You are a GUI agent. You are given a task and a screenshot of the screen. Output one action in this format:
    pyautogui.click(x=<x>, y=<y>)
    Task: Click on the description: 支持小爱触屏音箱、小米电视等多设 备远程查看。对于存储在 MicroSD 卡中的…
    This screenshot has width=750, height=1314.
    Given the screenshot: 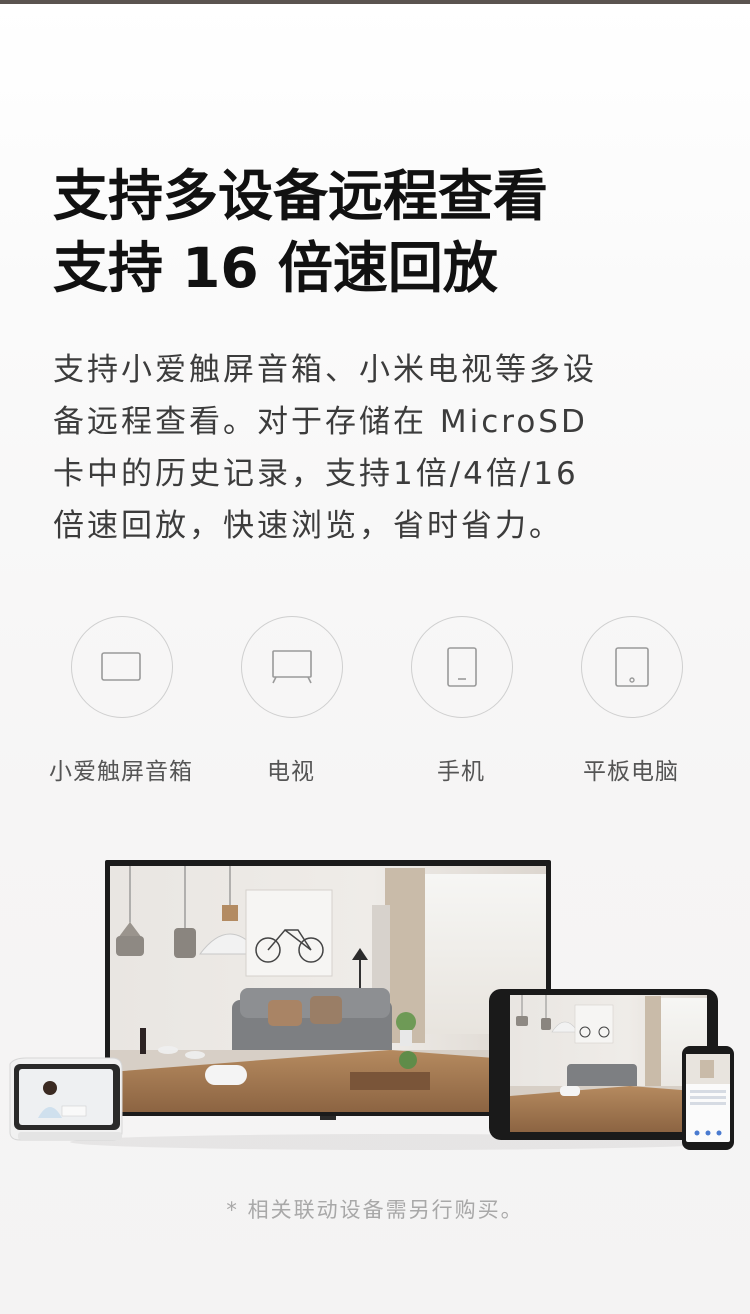 What is the action you would take?
    pyautogui.click(x=378, y=448)
    